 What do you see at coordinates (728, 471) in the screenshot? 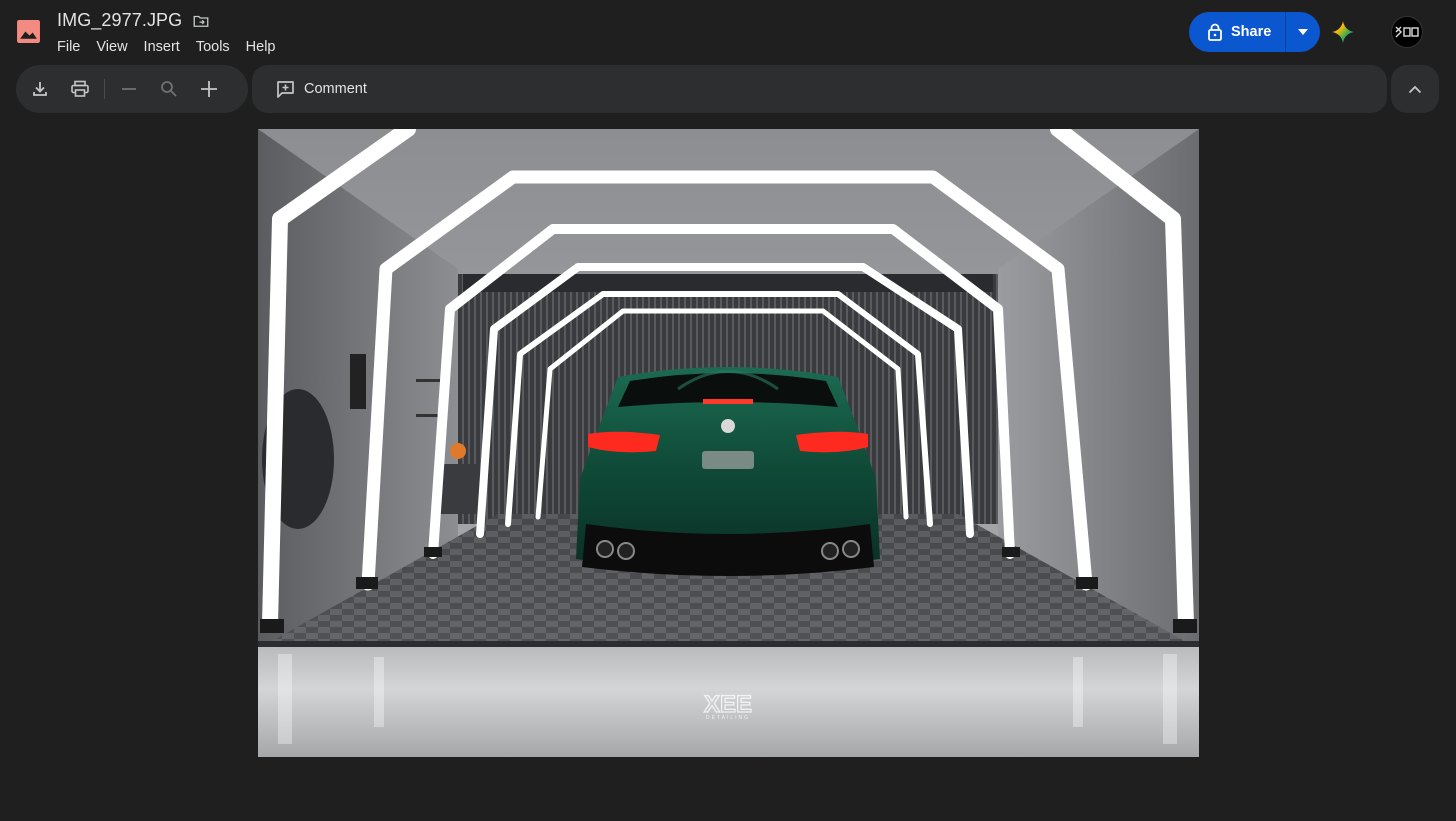
I see `car` at bounding box center [728, 471].